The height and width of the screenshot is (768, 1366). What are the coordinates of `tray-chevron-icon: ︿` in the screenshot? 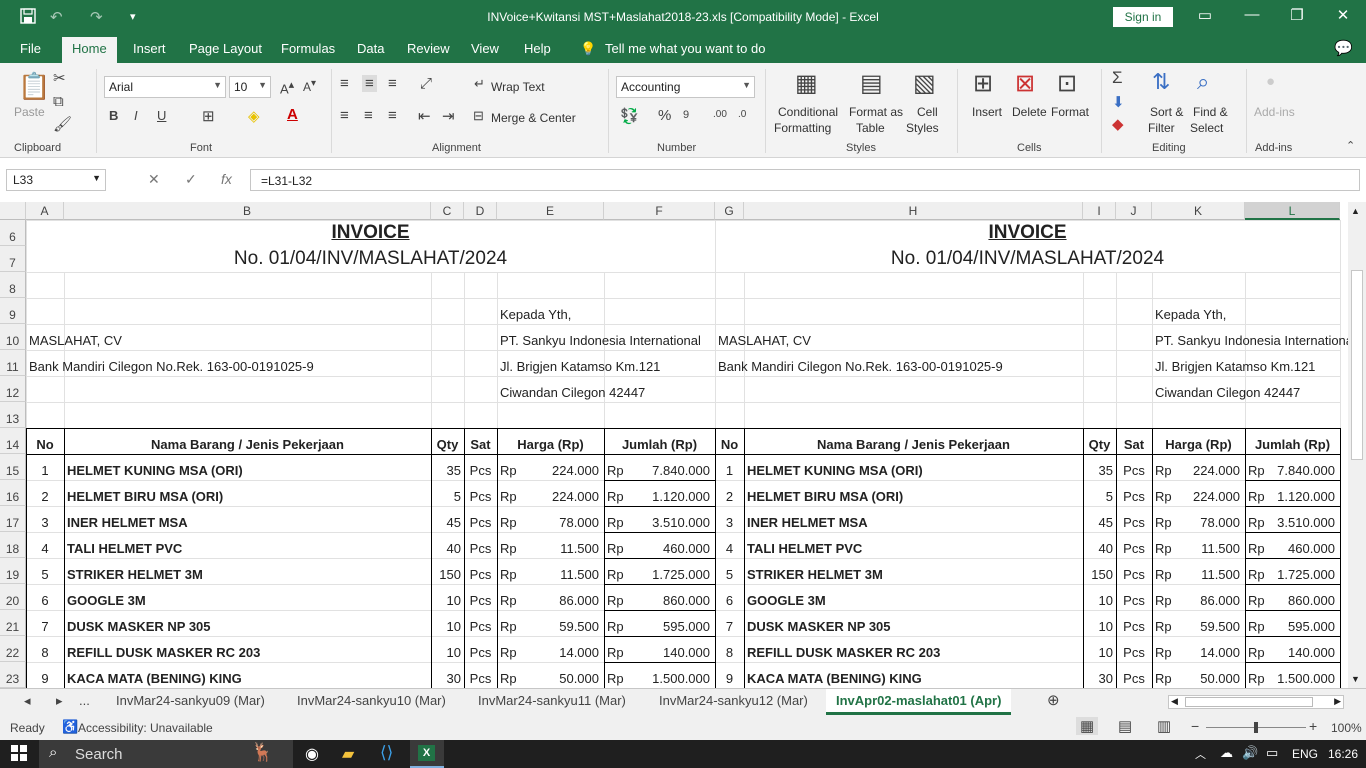 It's located at (1200, 754).